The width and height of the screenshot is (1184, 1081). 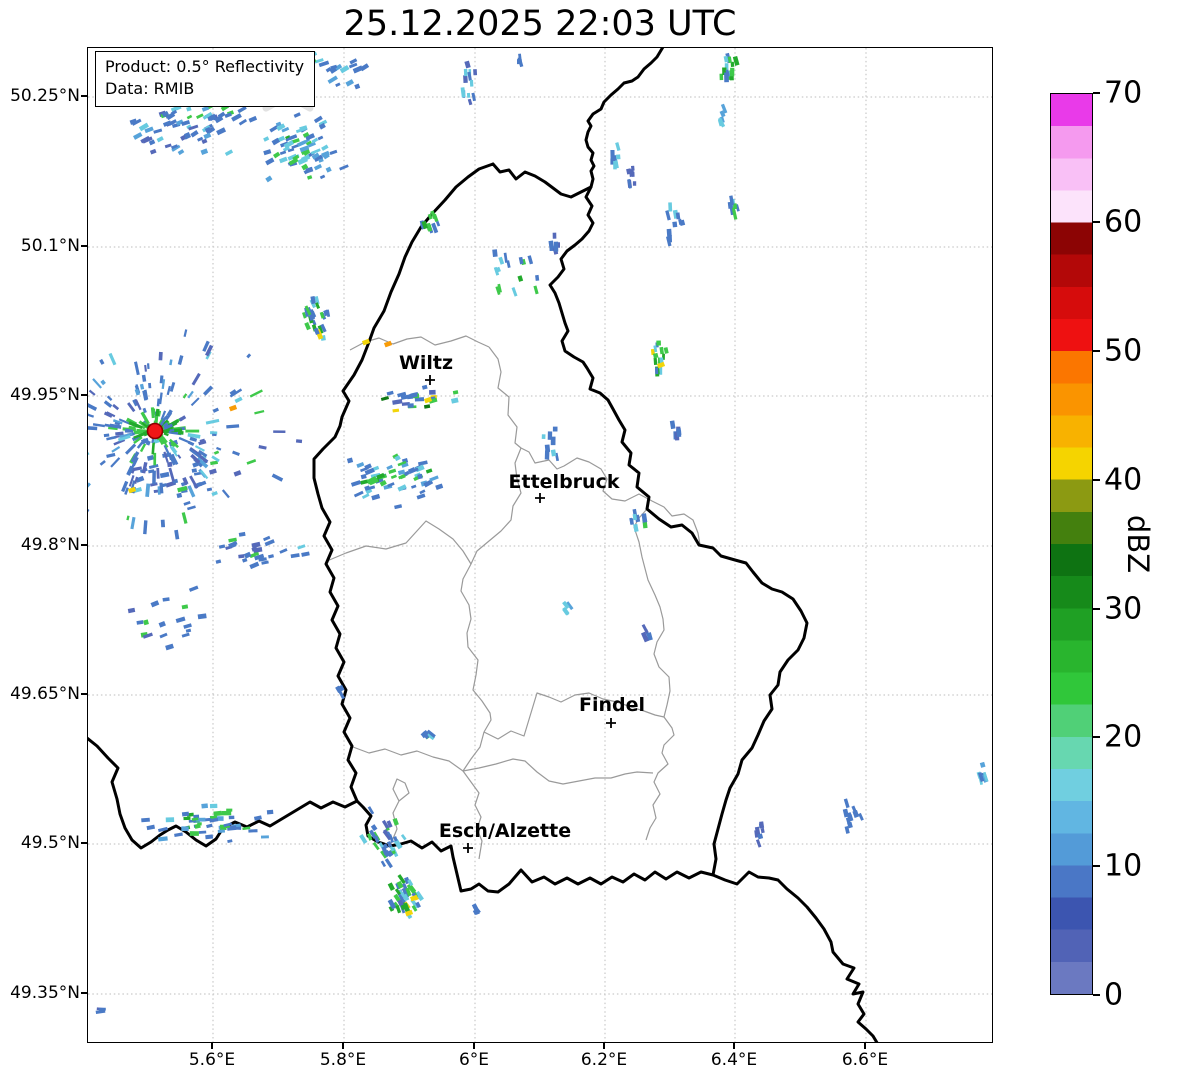 What do you see at coordinates (604, 1060) in the screenshot?
I see `x-tick-label: 6.2°E` at bounding box center [604, 1060].